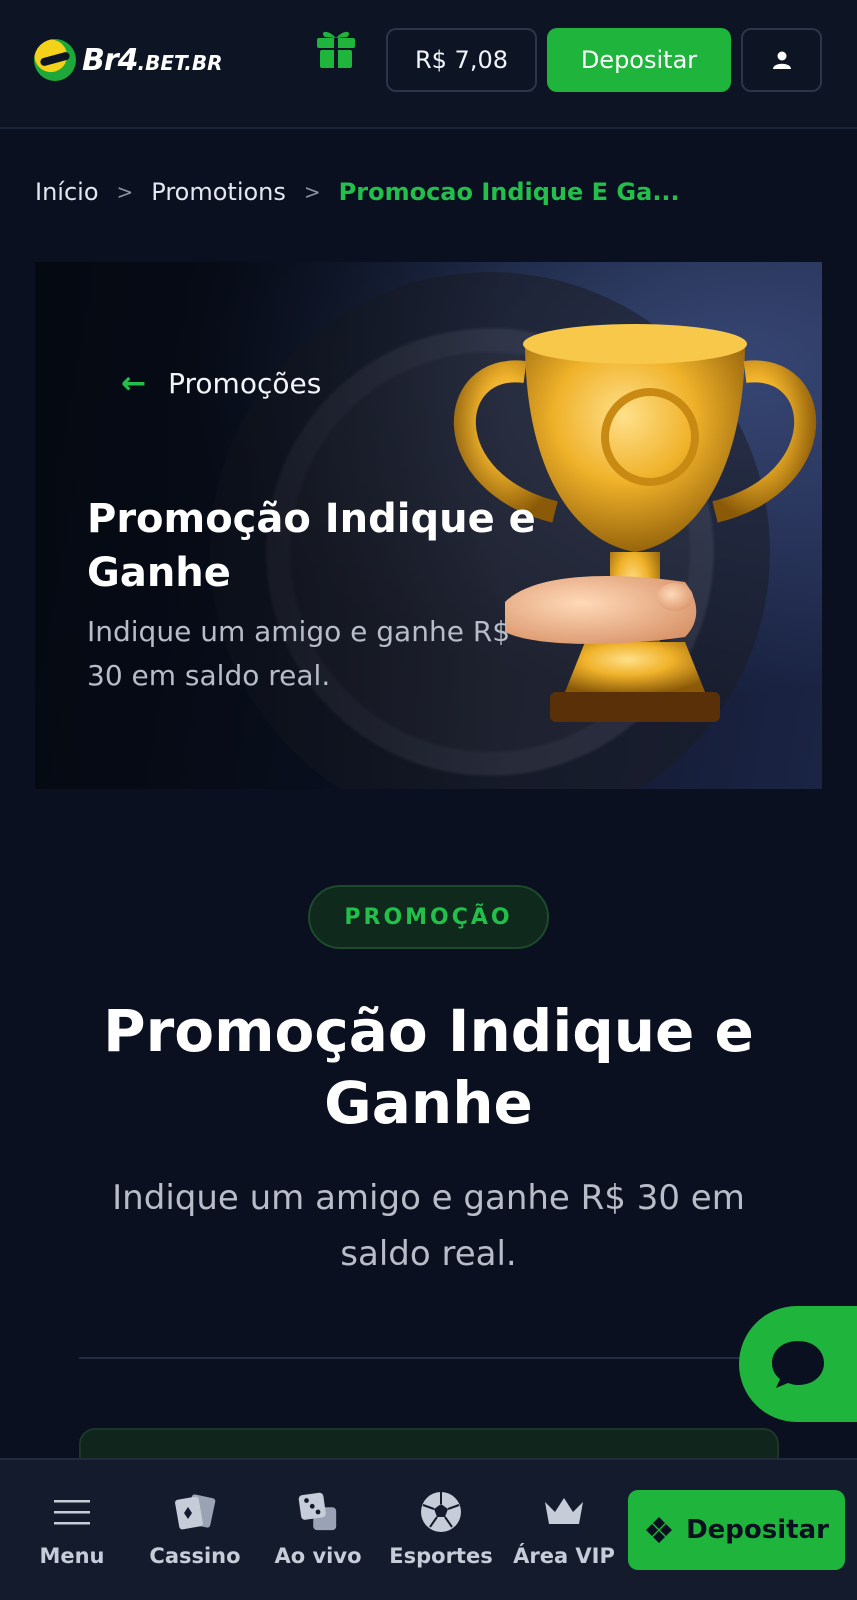 The image size is (857, 1600). What do you see at coordinates (67, 192) in the screenshot?
I see `breadcrumb-home: Início` at bounding box center [67, 192].